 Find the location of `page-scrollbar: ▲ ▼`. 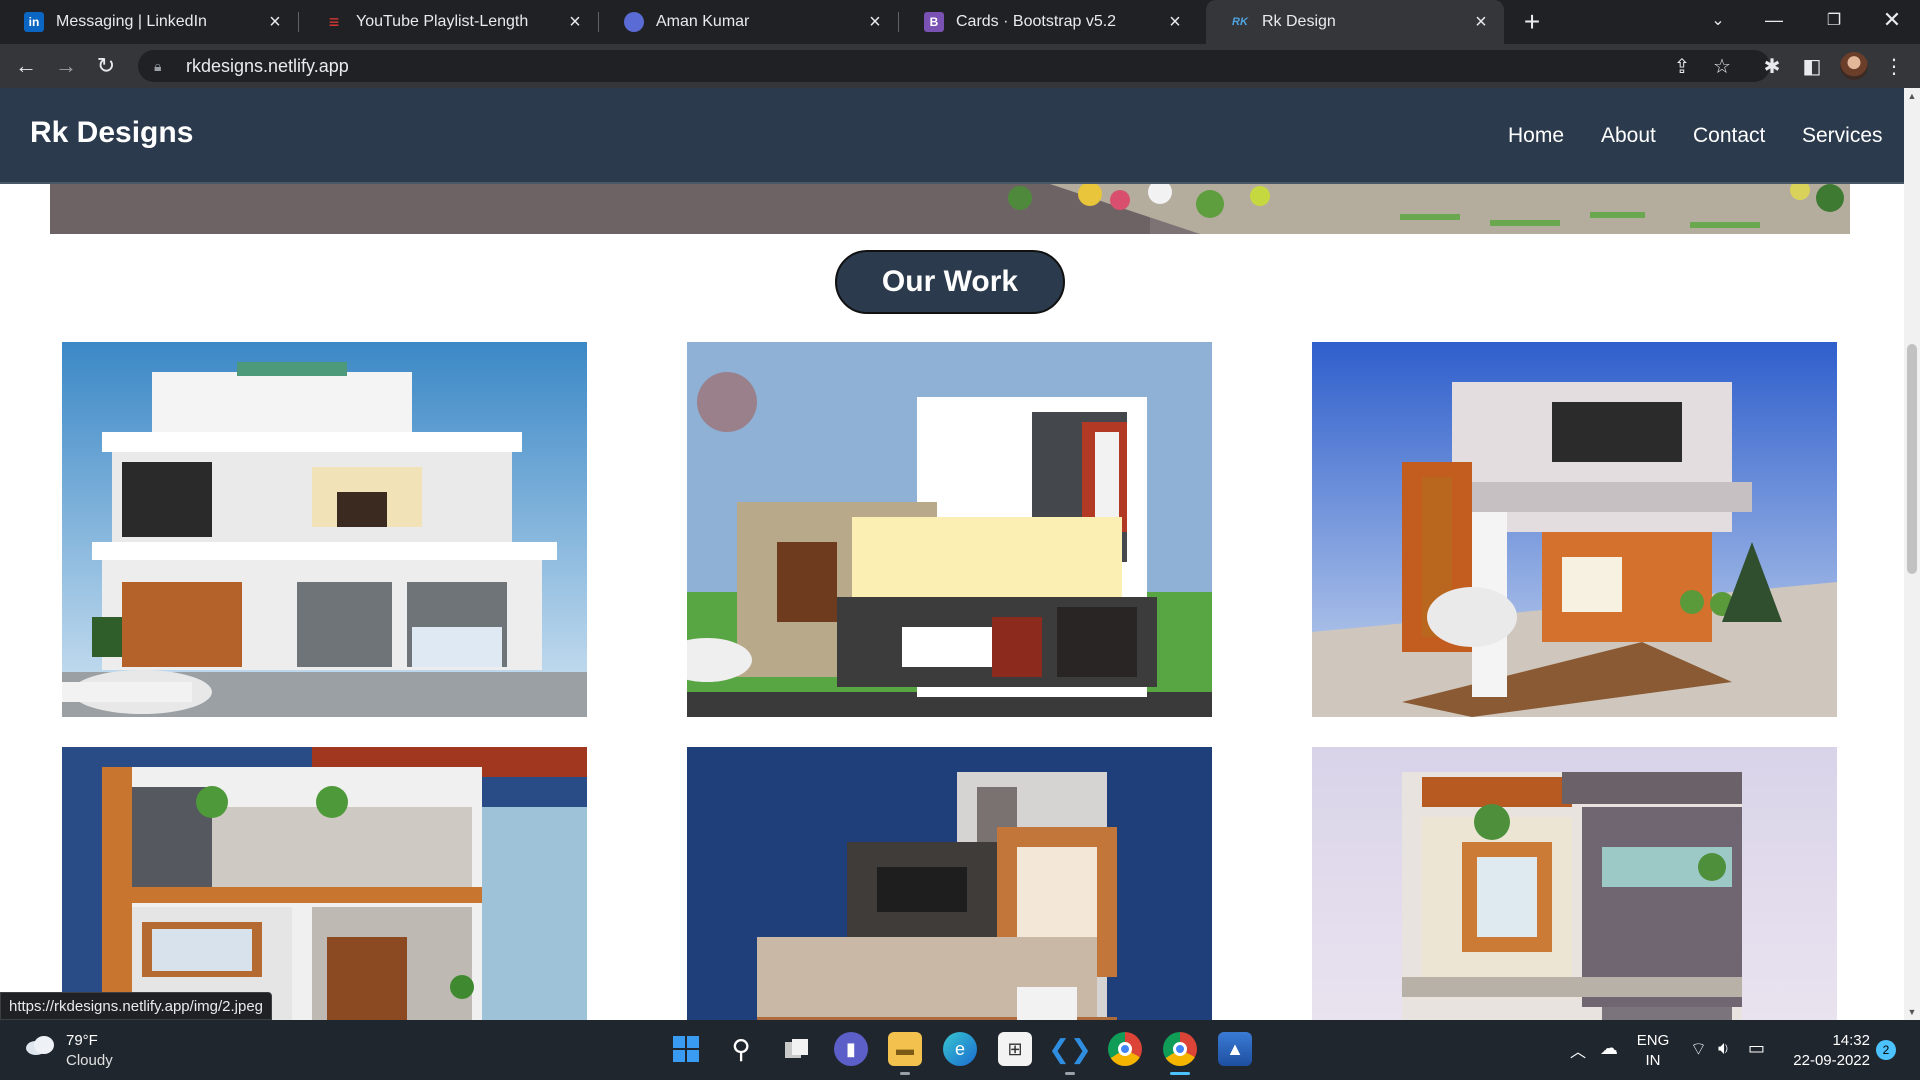

page-scrollbar: ▲ ▼ is located at coordinates (1912, 554).